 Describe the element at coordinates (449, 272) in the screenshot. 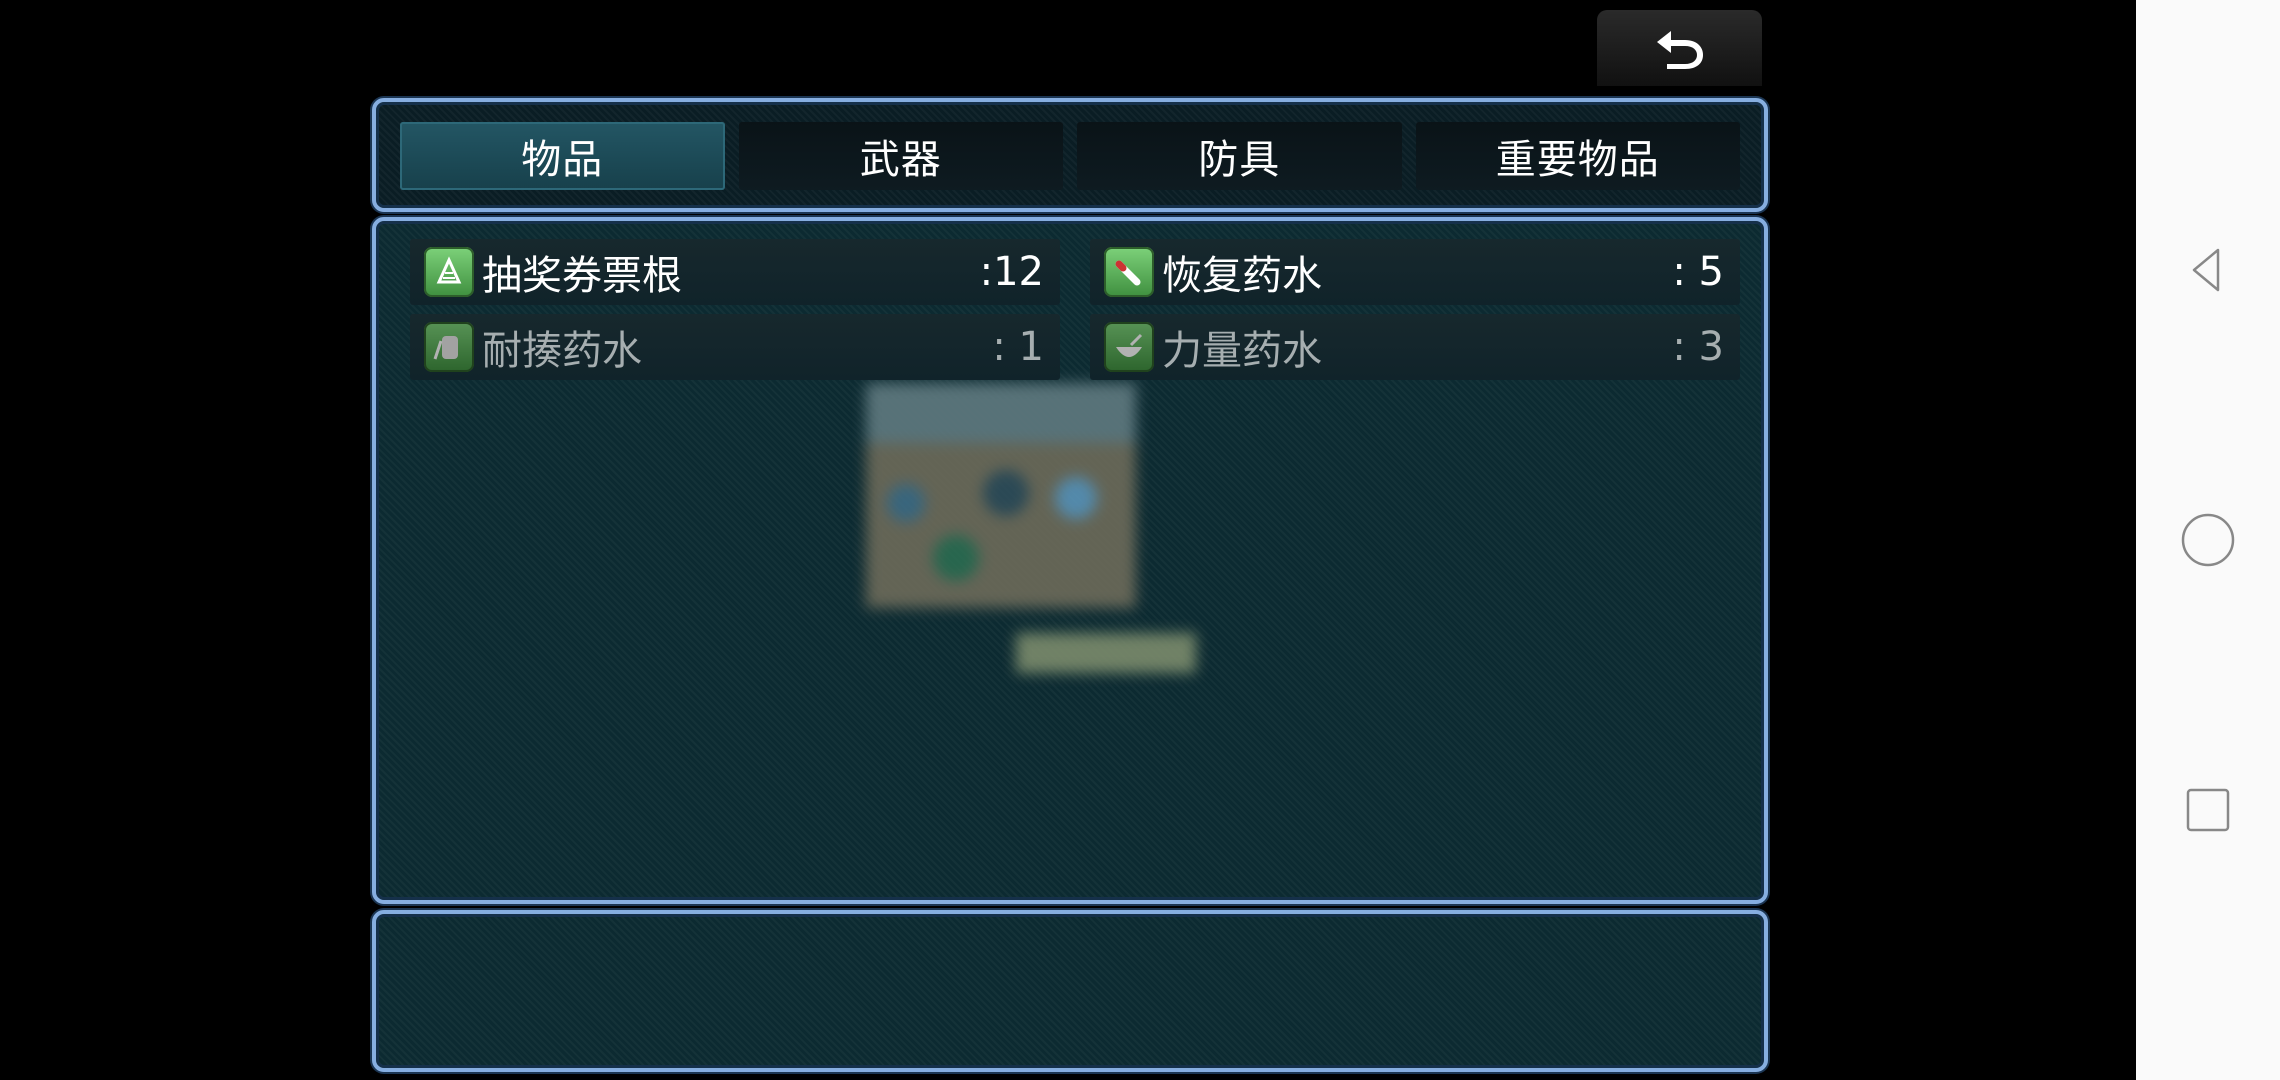

I see `ticket-icon` at that location.